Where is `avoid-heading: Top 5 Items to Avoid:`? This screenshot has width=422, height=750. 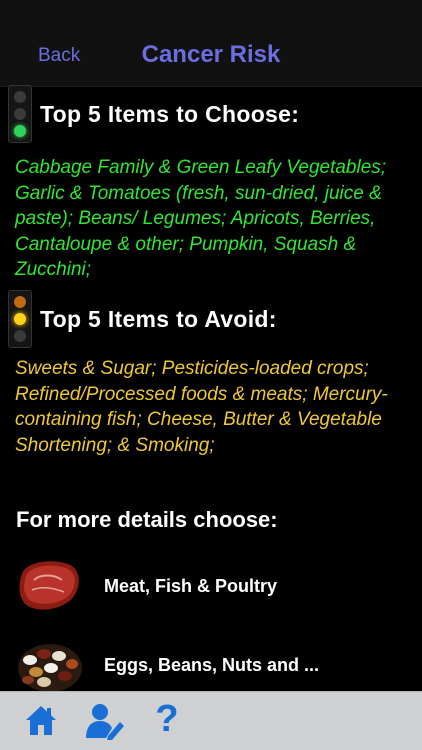 avoid-heading: Top 5 Items to Avoid: is located at coordinates (158, 318).